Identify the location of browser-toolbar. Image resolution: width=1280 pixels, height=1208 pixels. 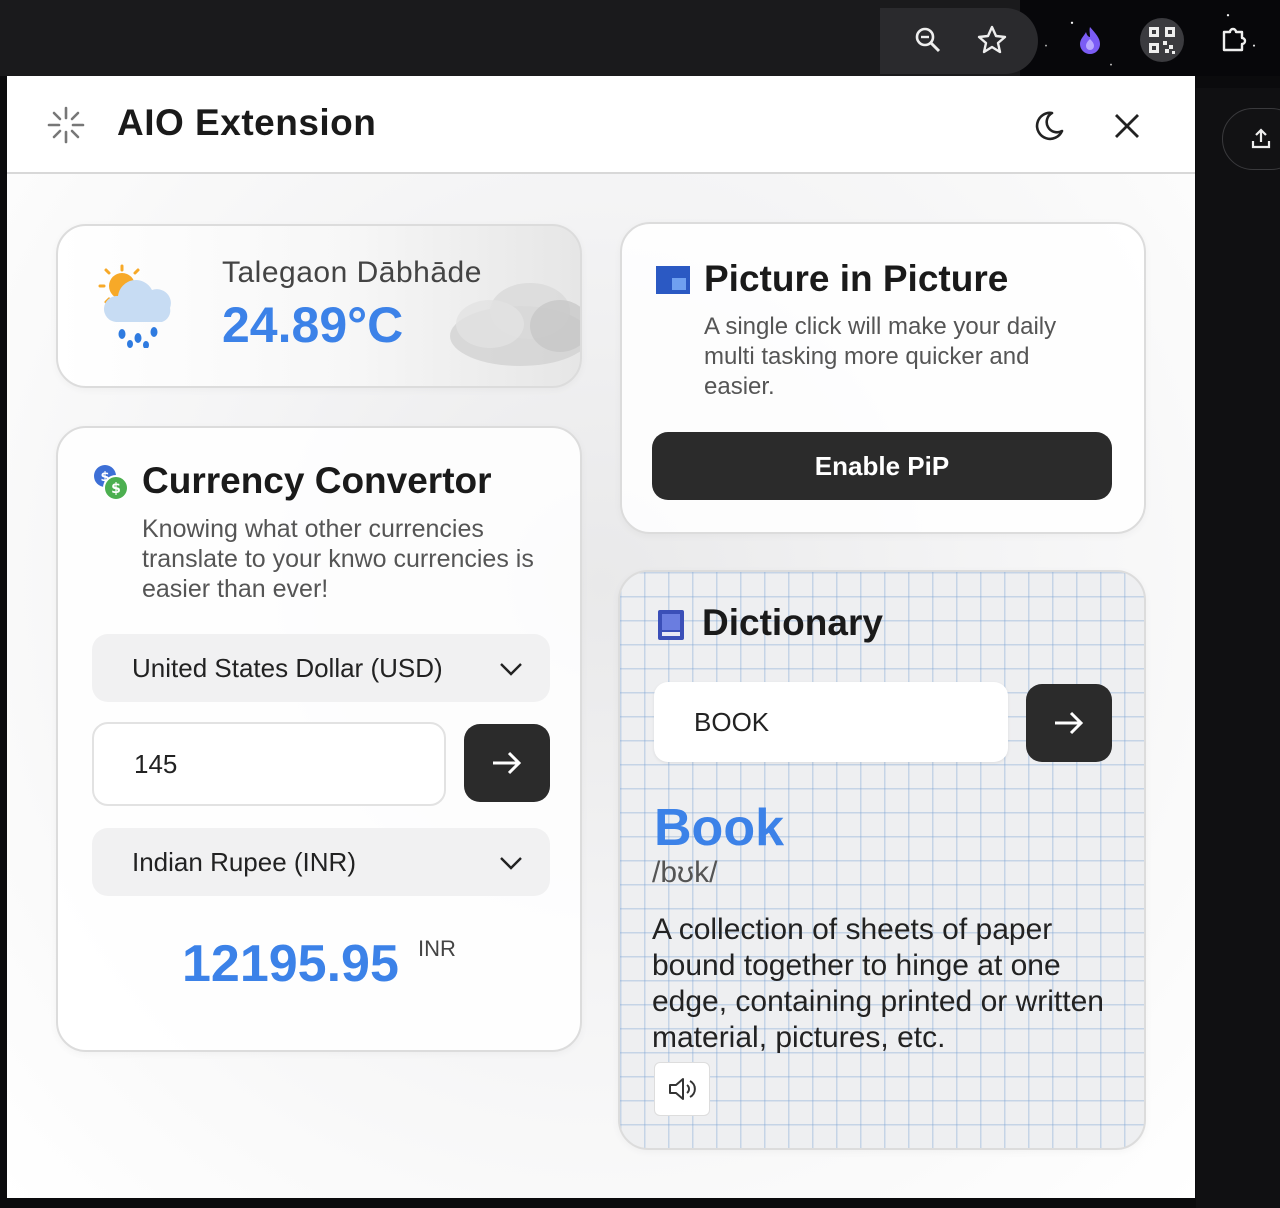
(640, 38).